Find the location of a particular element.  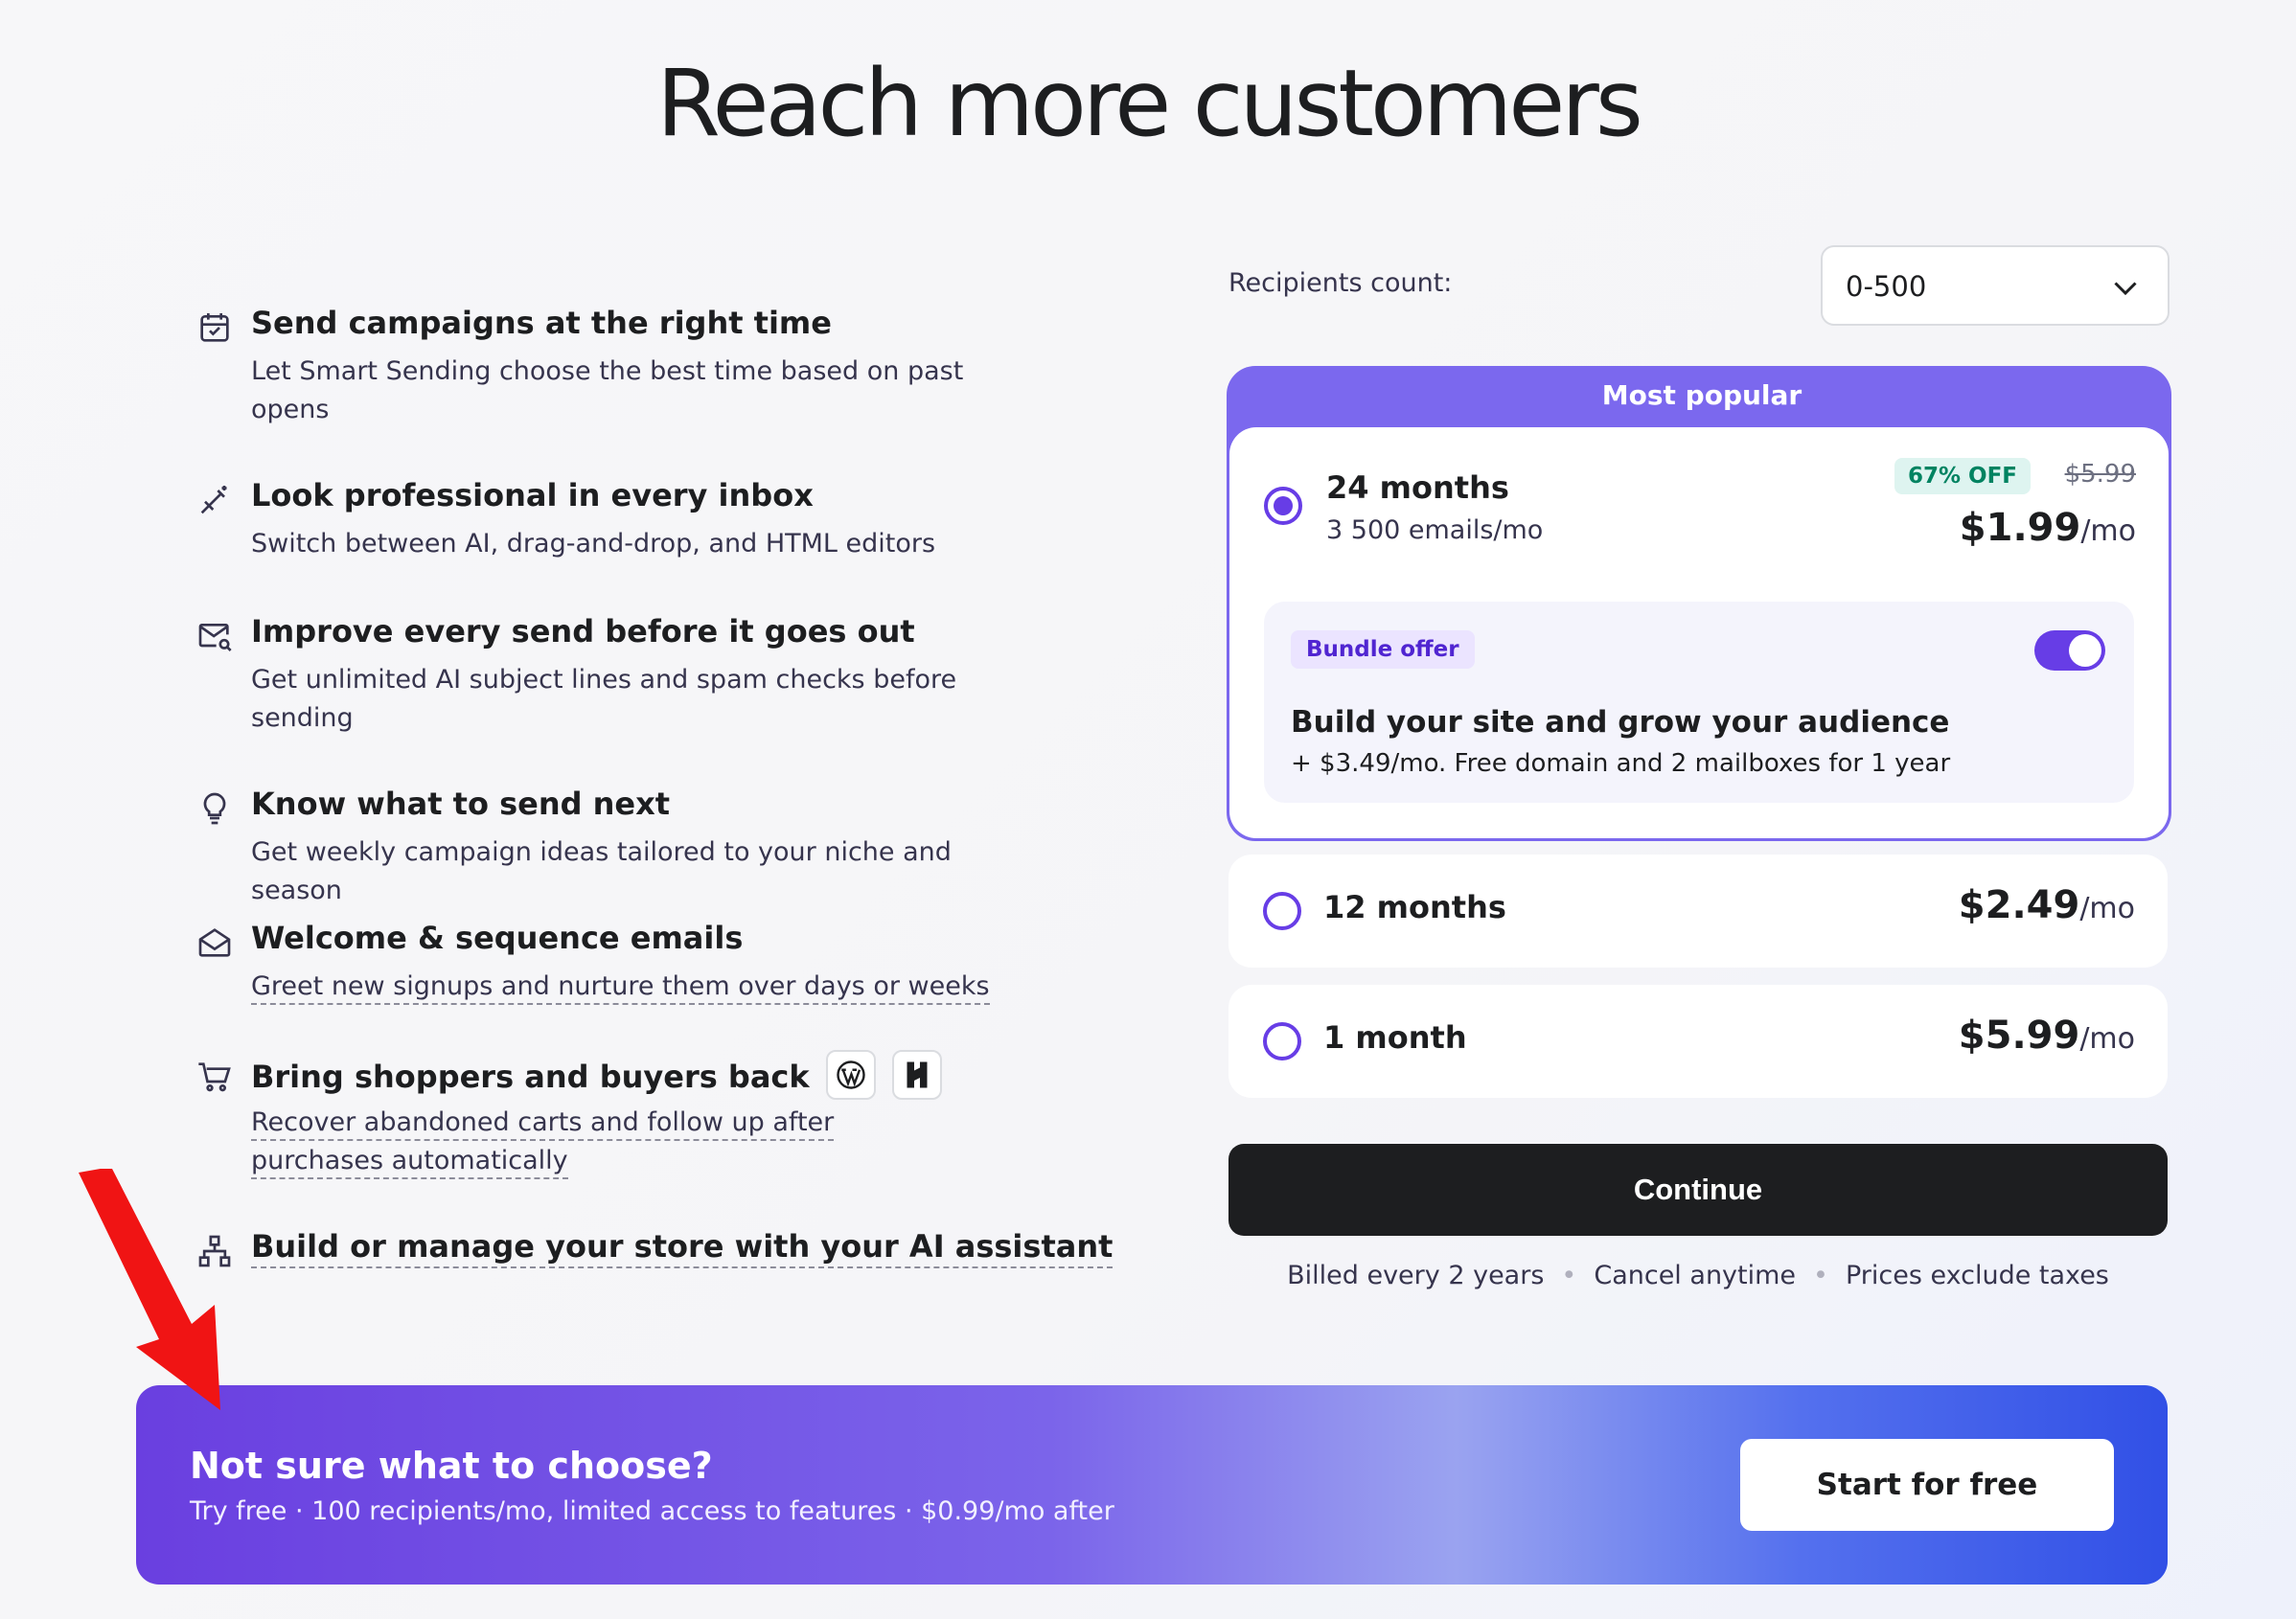

plan-radio-1-month is located at coordinates (1282, 1041).